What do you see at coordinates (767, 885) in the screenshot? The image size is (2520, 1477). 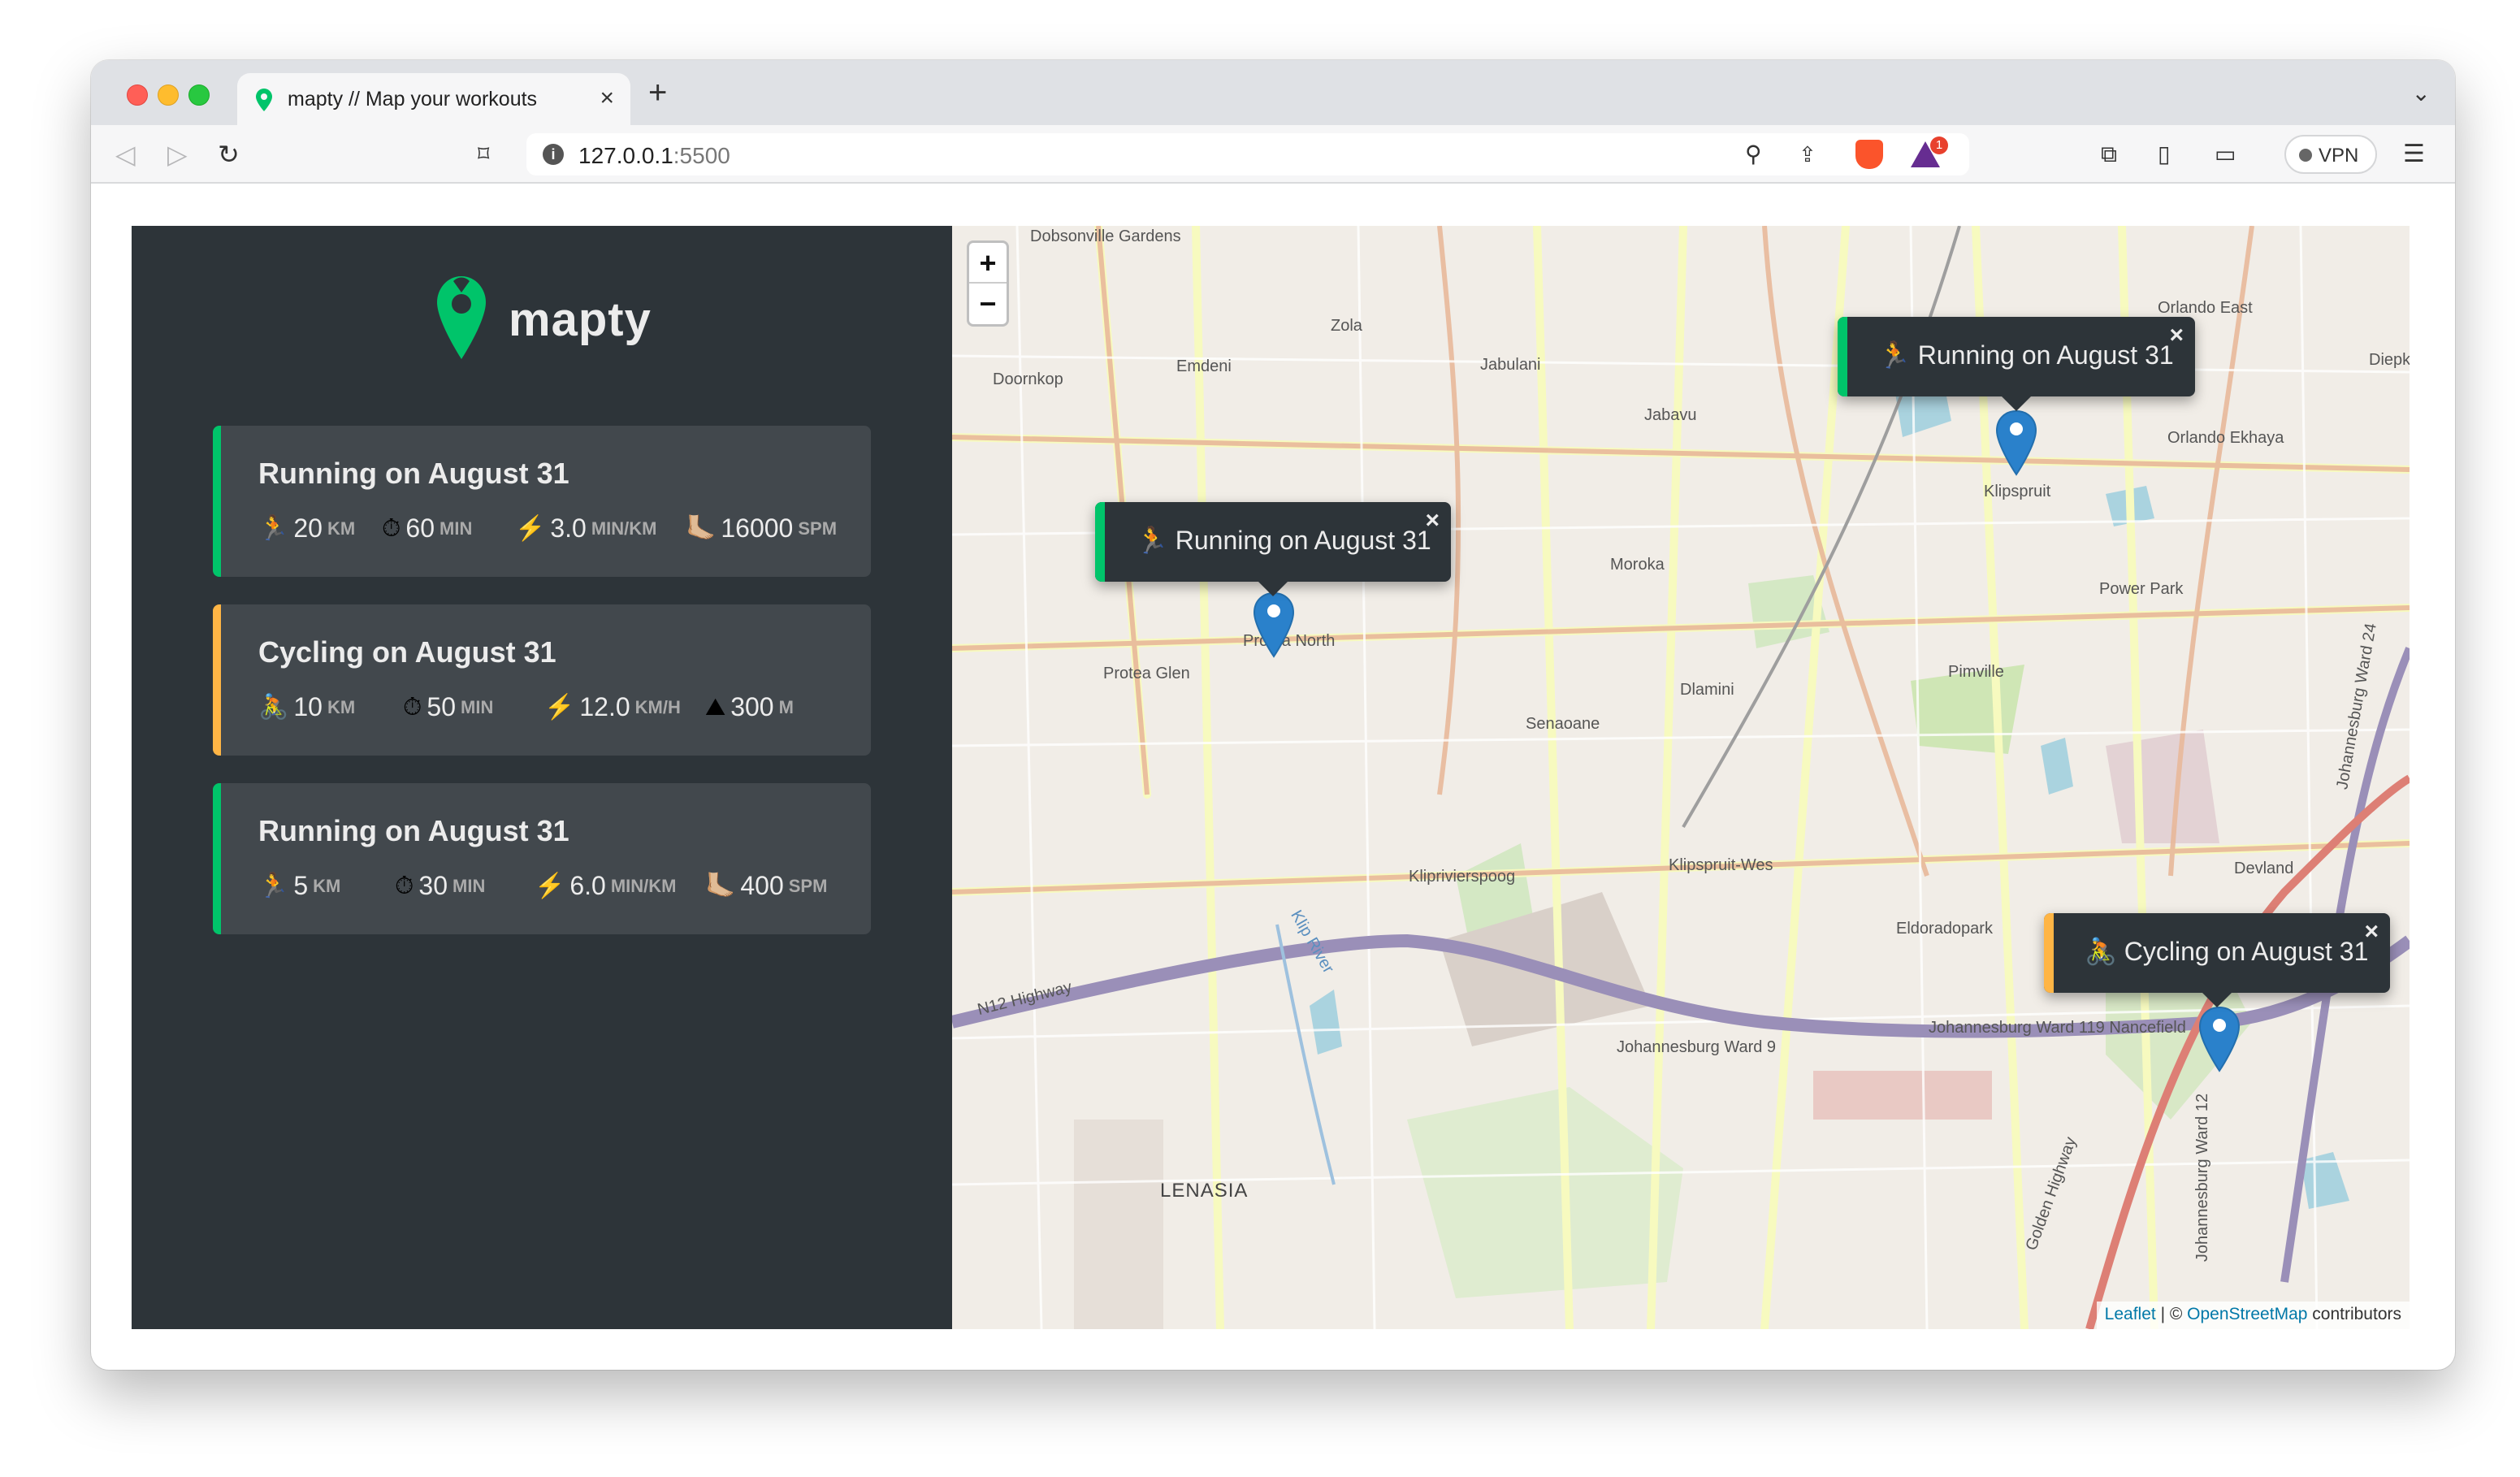 I see `workout-cadence: 🦶🏼 400 spm` at bounding box center [767, 885].